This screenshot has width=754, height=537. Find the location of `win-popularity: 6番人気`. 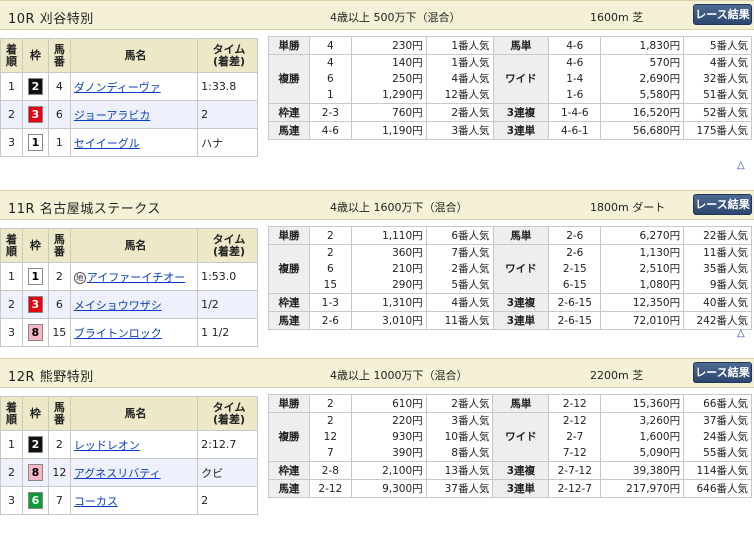

win-popularity: 6番人気 is located at coordinates (459, 235).